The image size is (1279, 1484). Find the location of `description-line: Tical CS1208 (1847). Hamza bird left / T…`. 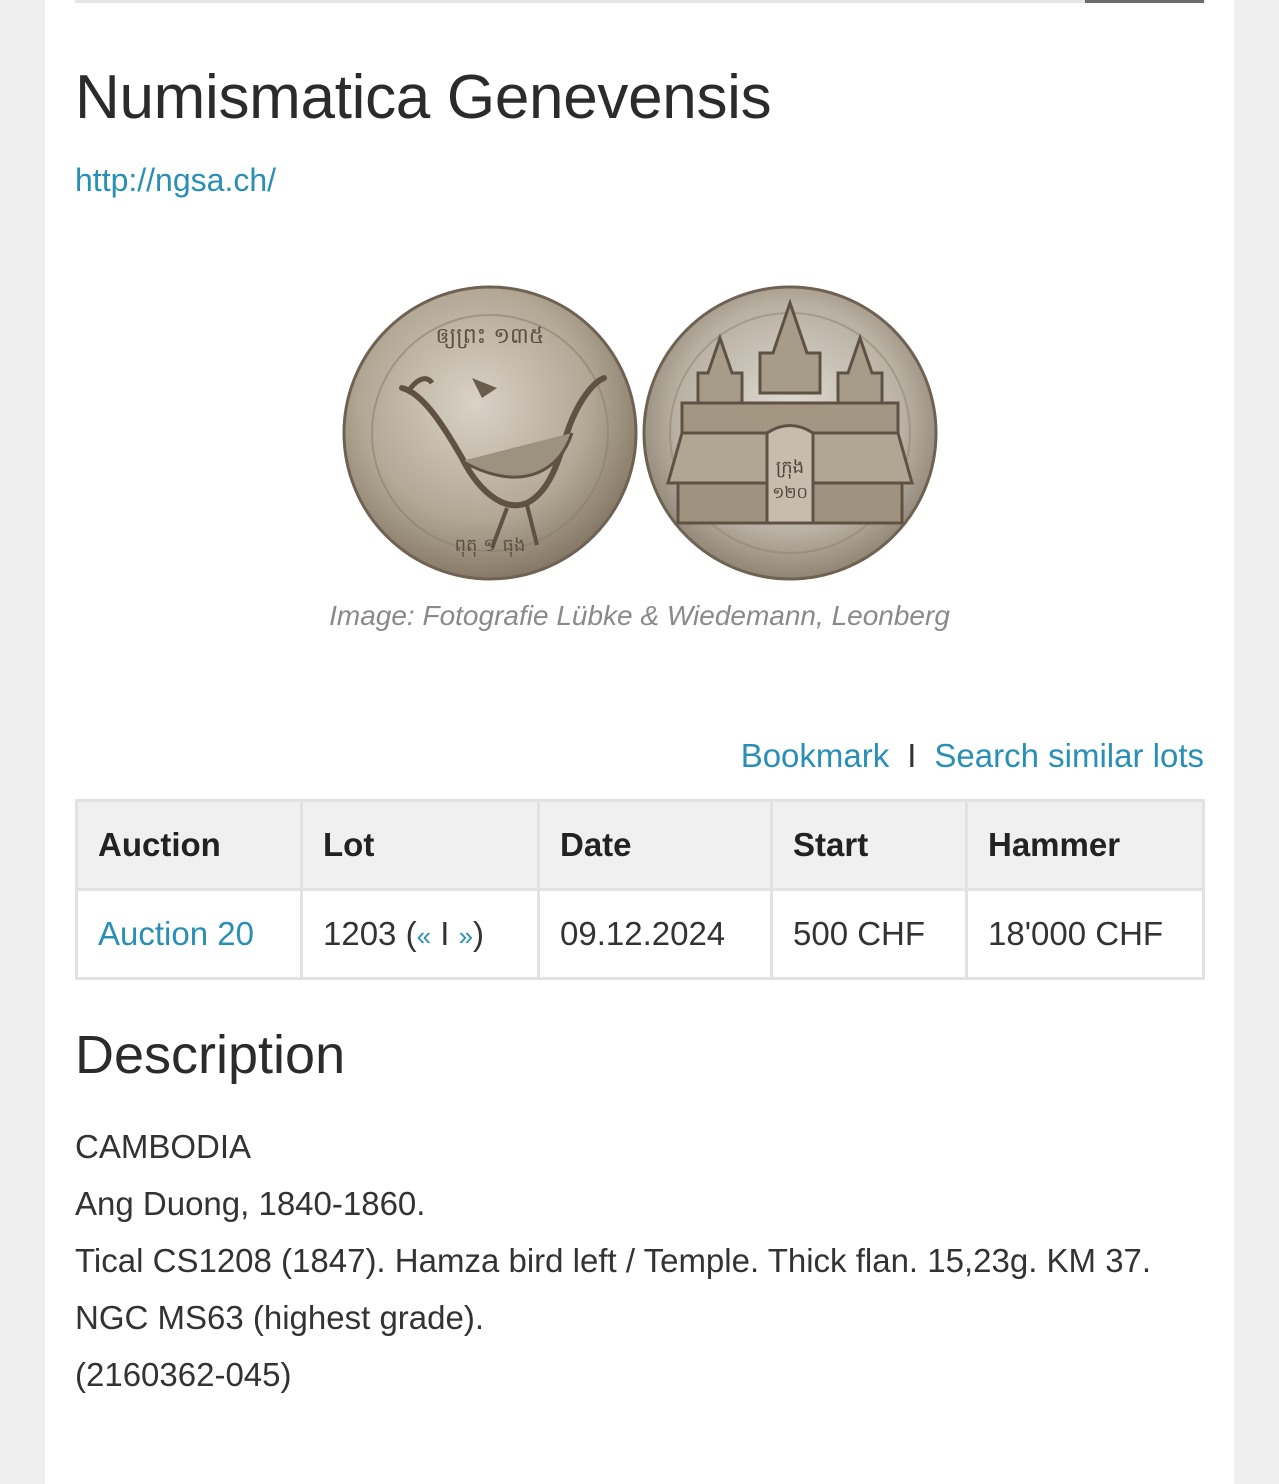

description-line: Tical CS1208 (1847). Hamza bird left / T… is located at coordinates (613, 1260).